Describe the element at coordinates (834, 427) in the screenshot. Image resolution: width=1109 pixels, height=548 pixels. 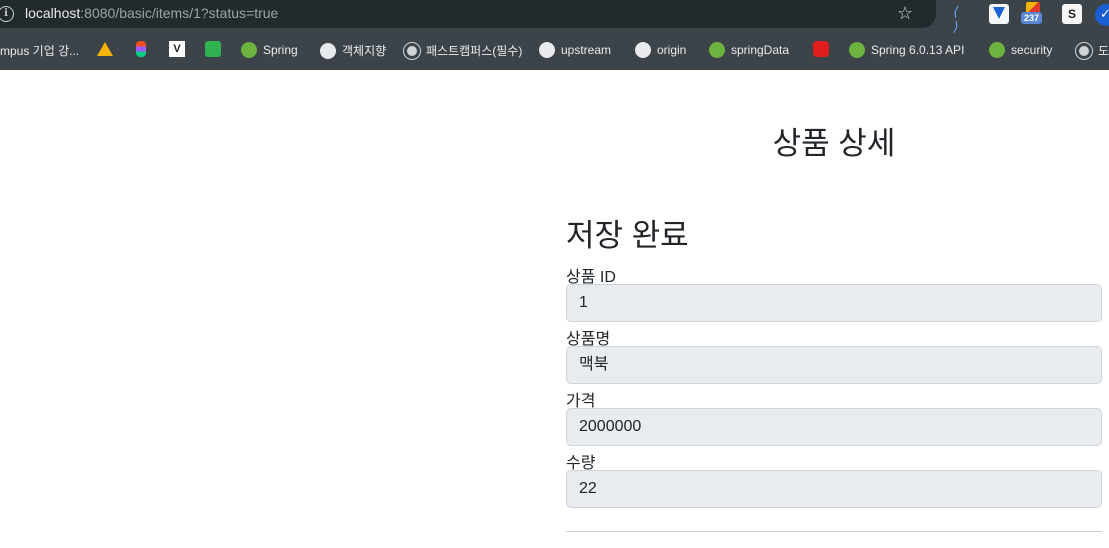
I see `price-field: 2000000` at that location.